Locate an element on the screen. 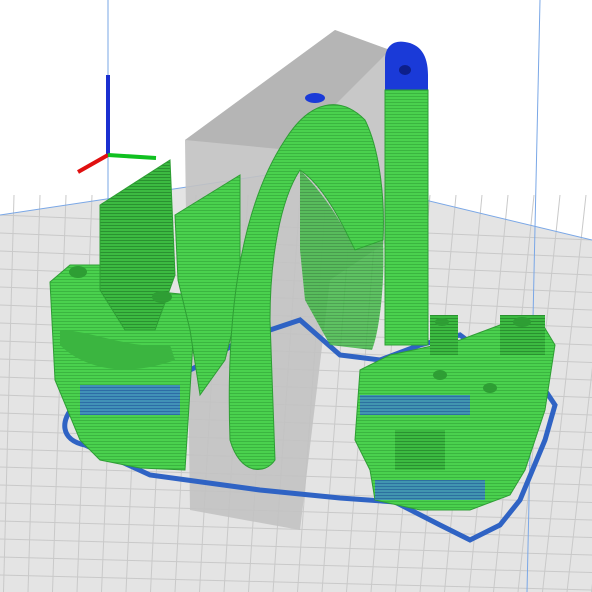 This screenshot has height=592, width=592. tall-post-part is located at coordinates (406, 193).